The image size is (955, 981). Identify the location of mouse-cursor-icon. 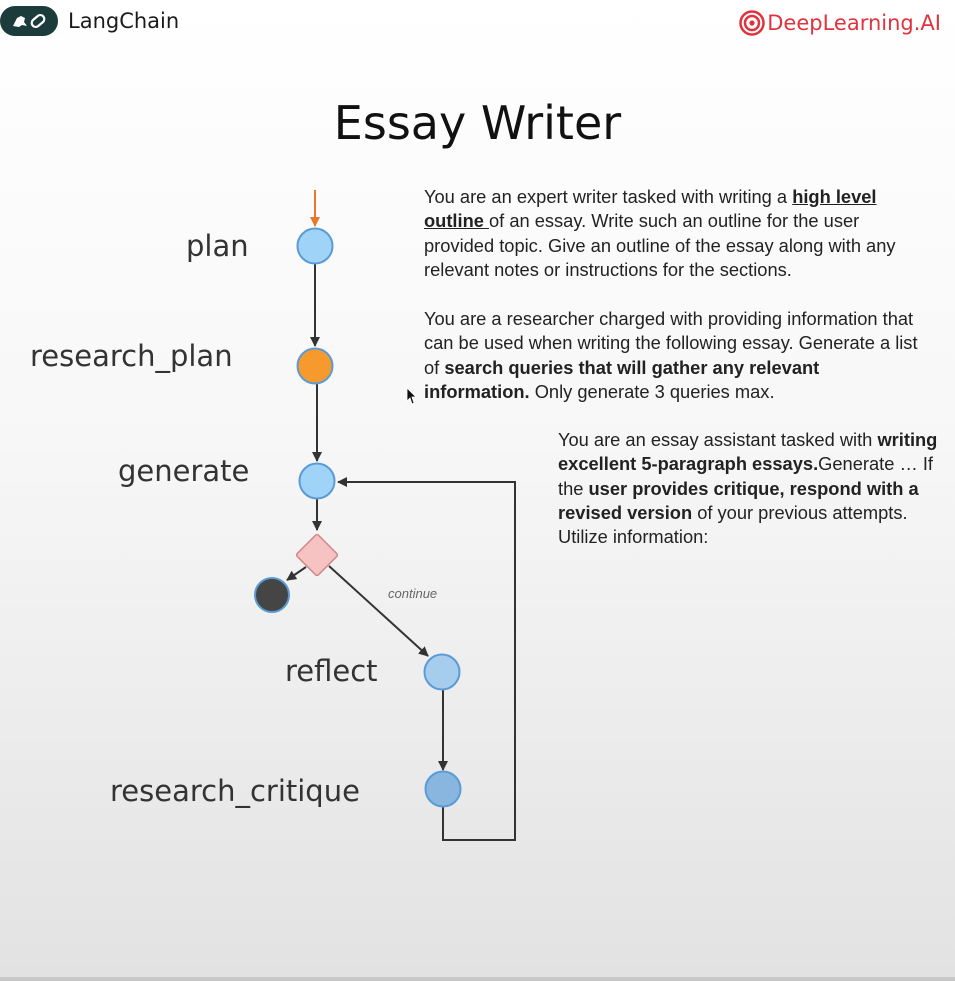
(411, 396).